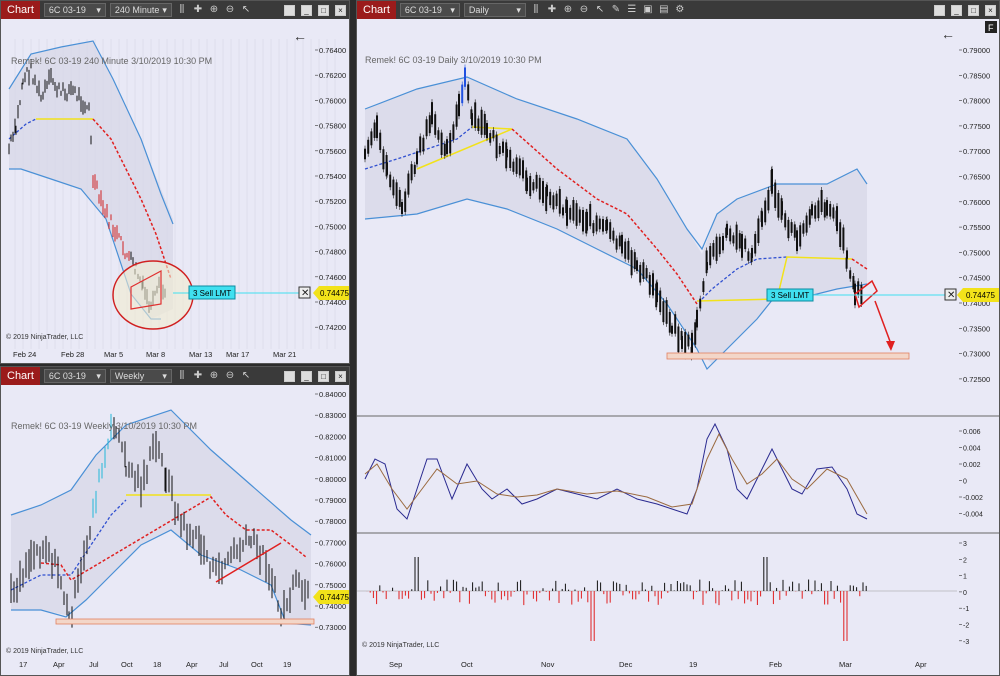 The image size is (1000, 676). What do you see at coordinates (883, 322) in the screenshot?
I see `projection-arrow-line` at bounding box center [883, 322].